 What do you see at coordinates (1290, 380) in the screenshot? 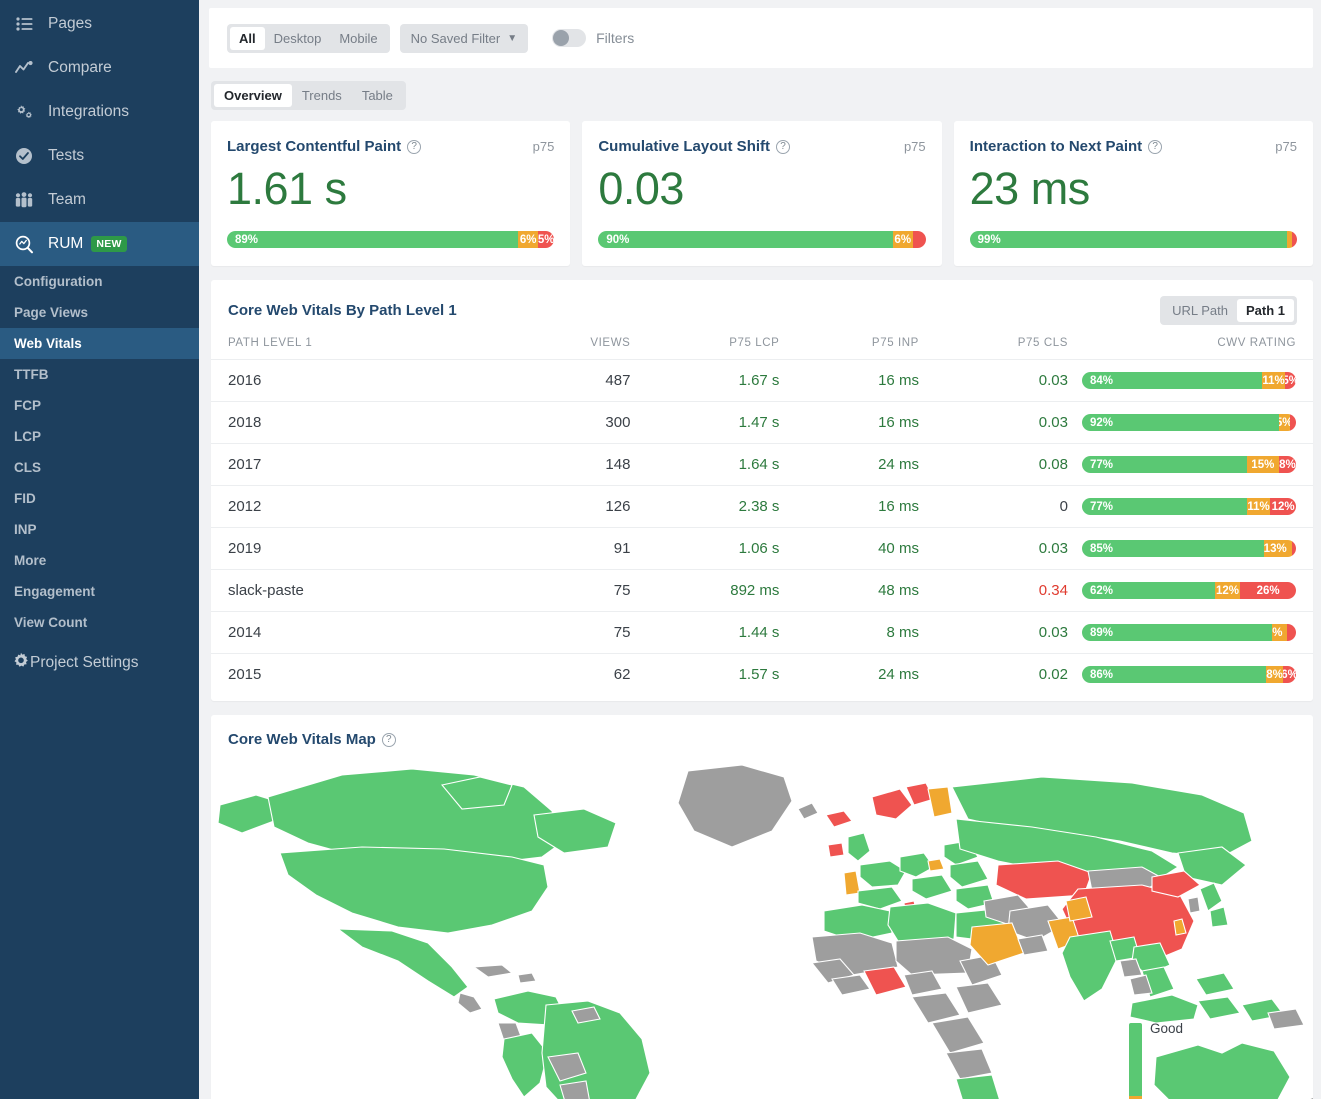
I see `rating-bar-poor: 5%` at bounding box center [1290, 380].